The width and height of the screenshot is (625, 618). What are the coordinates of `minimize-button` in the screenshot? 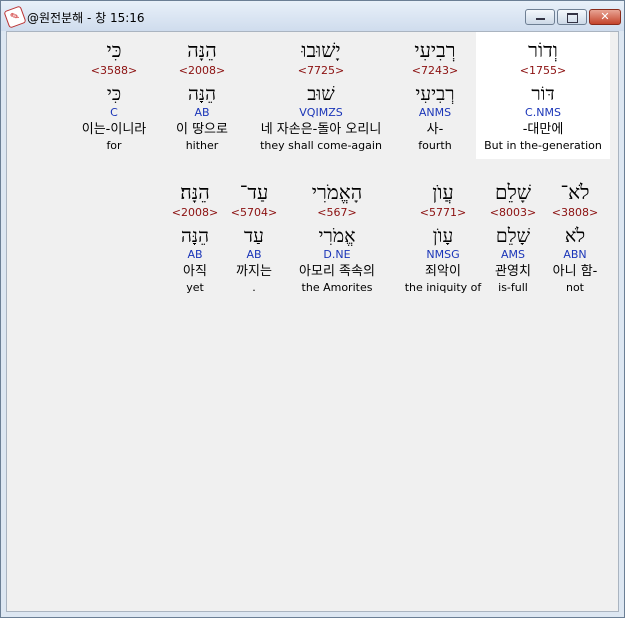 It's located at (540, 17).